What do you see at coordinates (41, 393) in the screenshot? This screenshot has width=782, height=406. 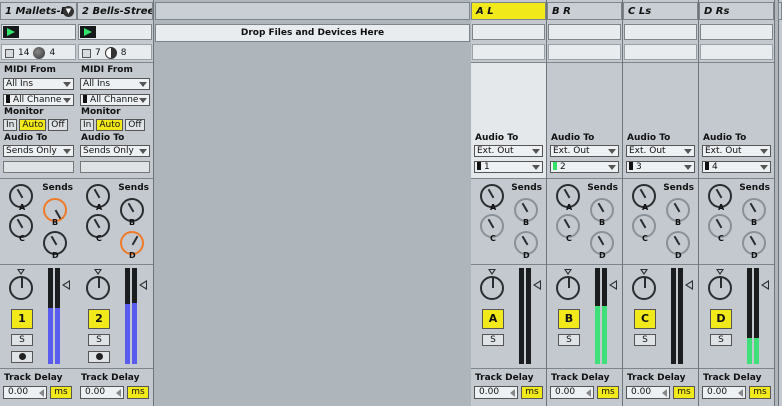 I see `arrow-left-icon` at bounding box center [41, 393].